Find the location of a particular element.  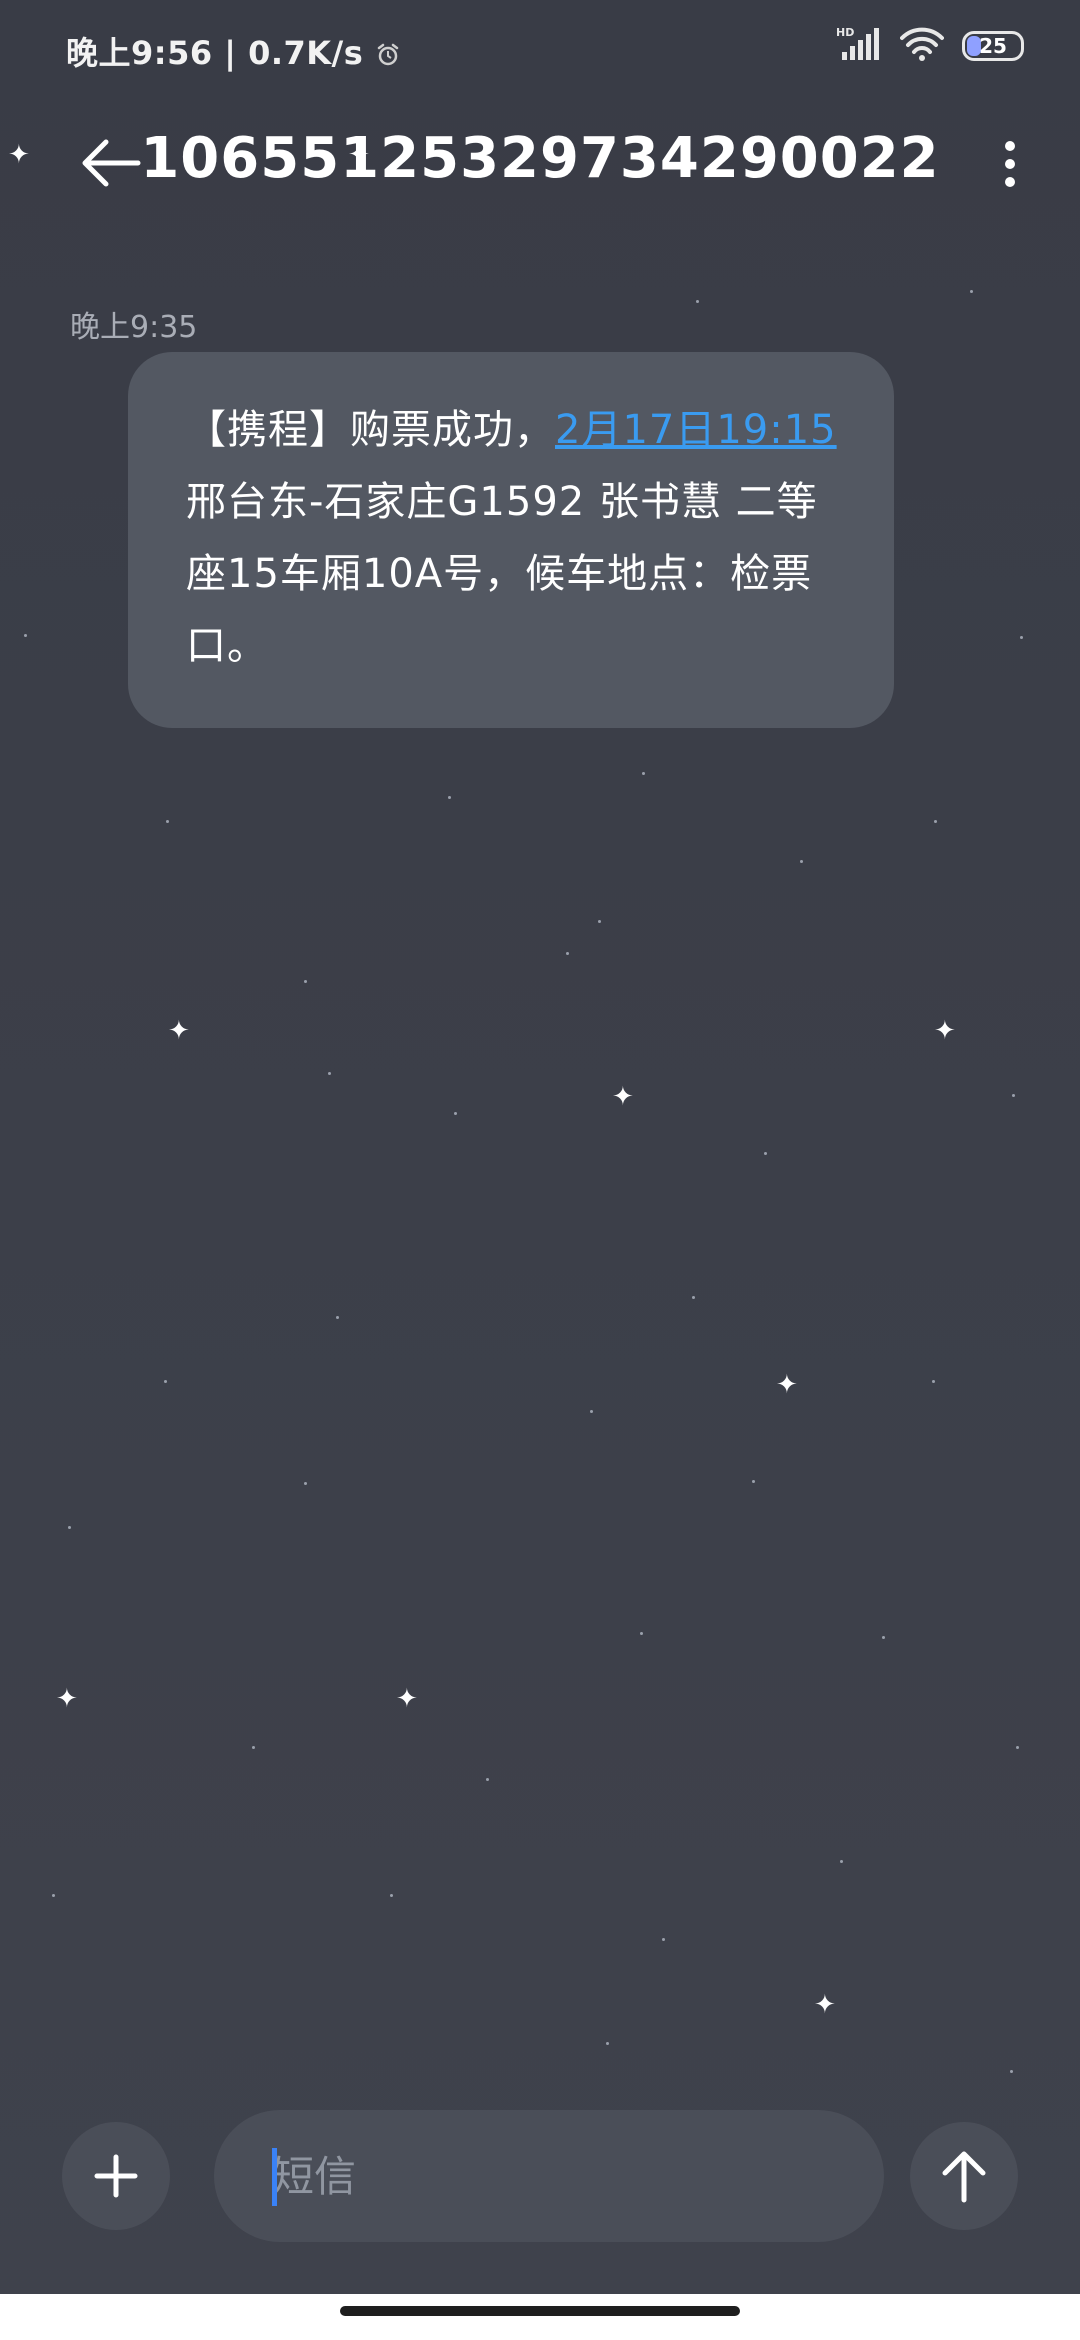

text-cursor is located at coordinates (274, 2177).